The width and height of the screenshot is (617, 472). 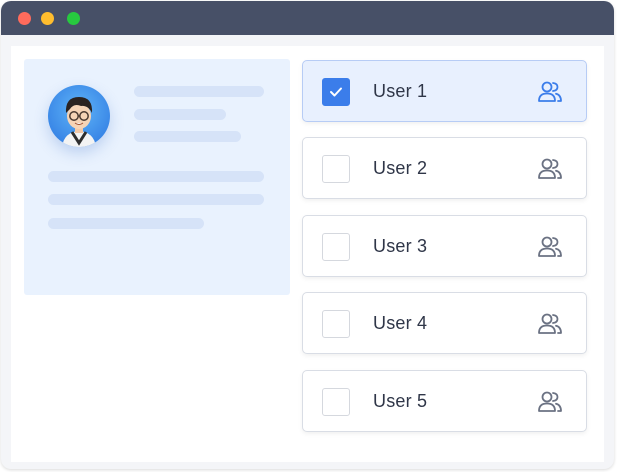 I want to click on minimize-window-button, so click(x=47, y=18).